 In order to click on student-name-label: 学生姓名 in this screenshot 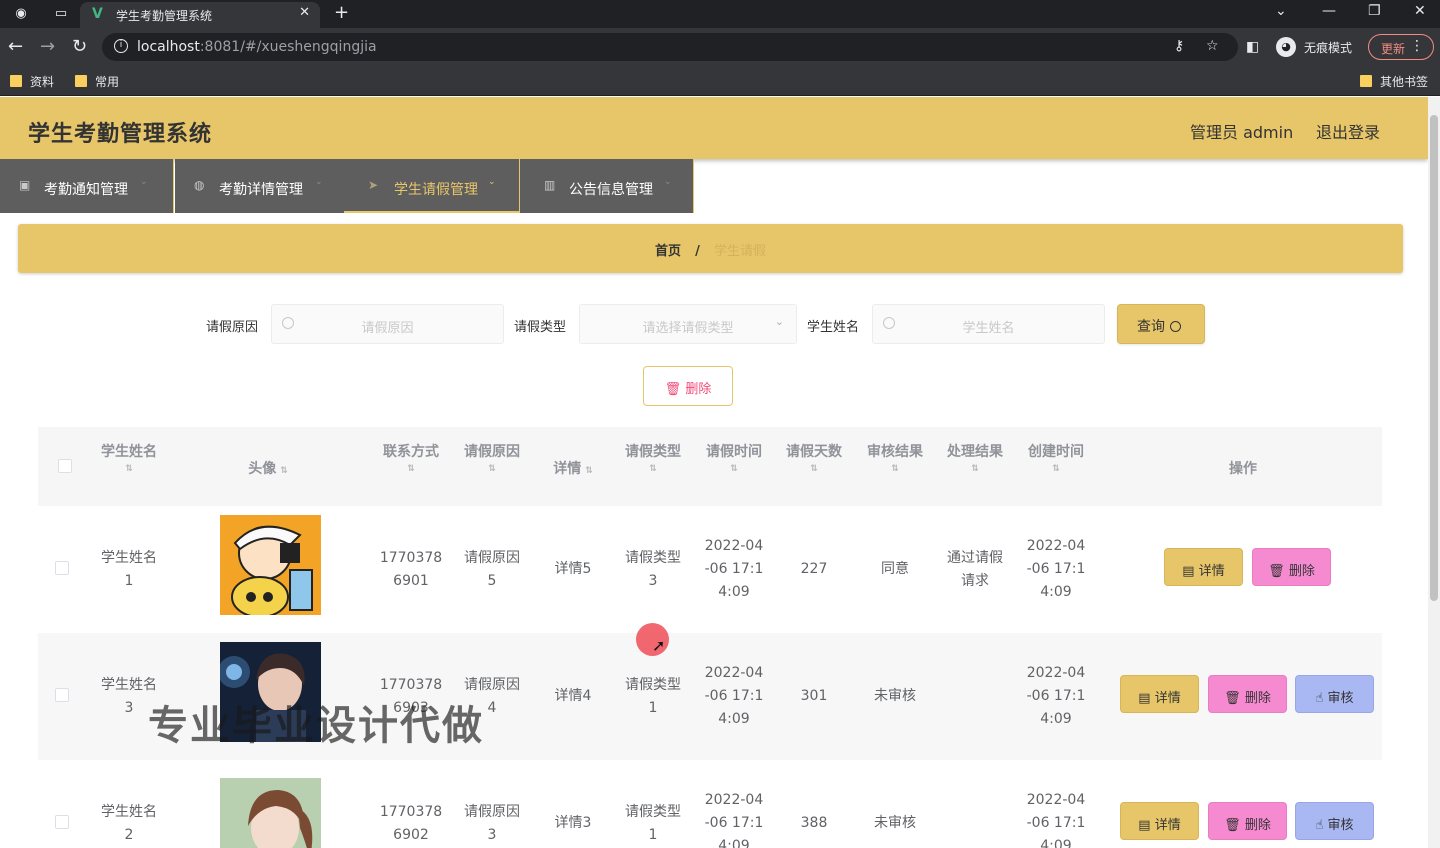, I will do `click(833, 327)`.